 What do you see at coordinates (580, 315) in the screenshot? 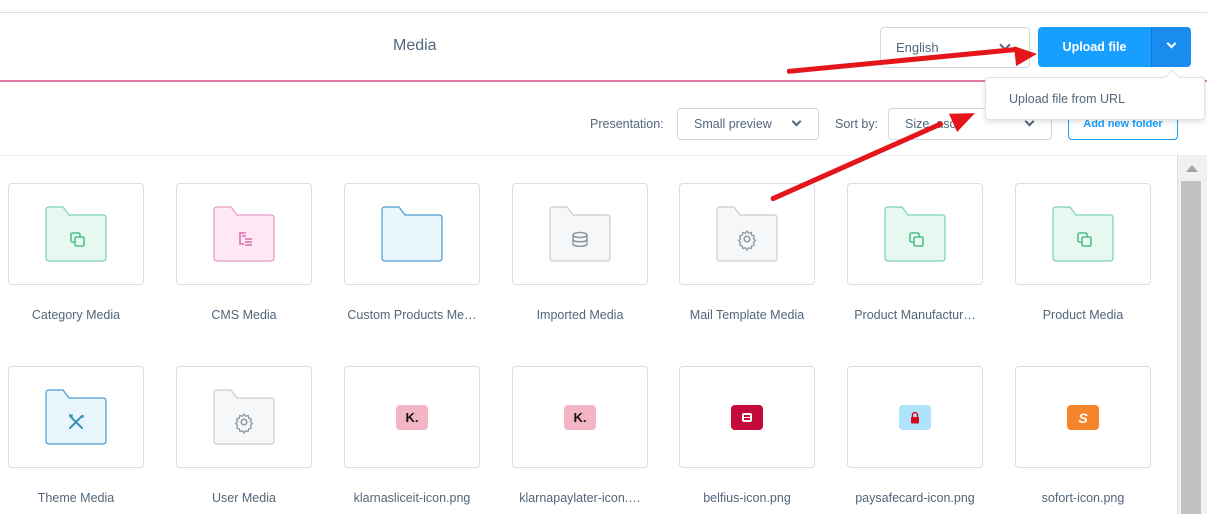
I see `tile-label: Imported Media` at bounding box center [580, 315].